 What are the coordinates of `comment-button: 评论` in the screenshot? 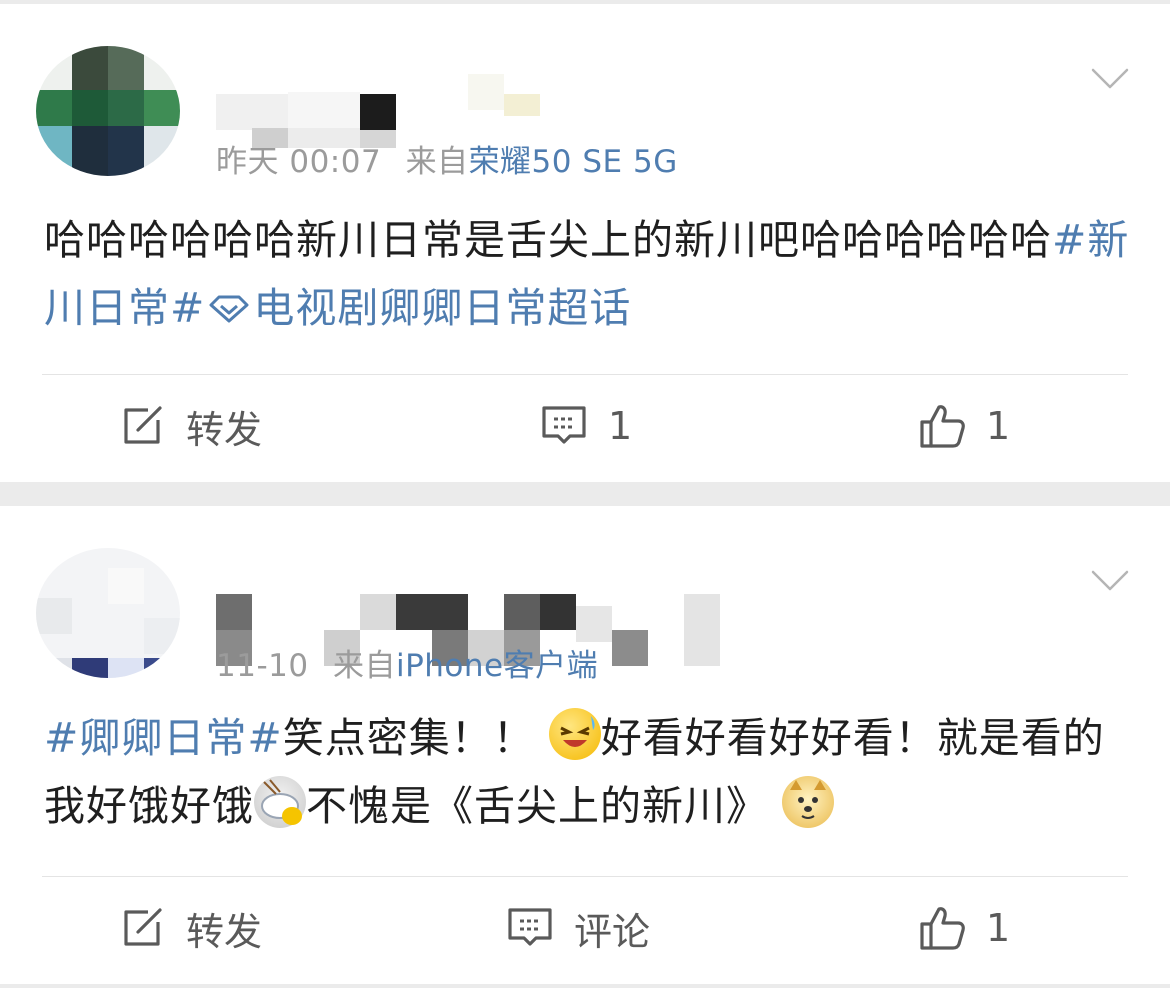 It's located at (578, 928).